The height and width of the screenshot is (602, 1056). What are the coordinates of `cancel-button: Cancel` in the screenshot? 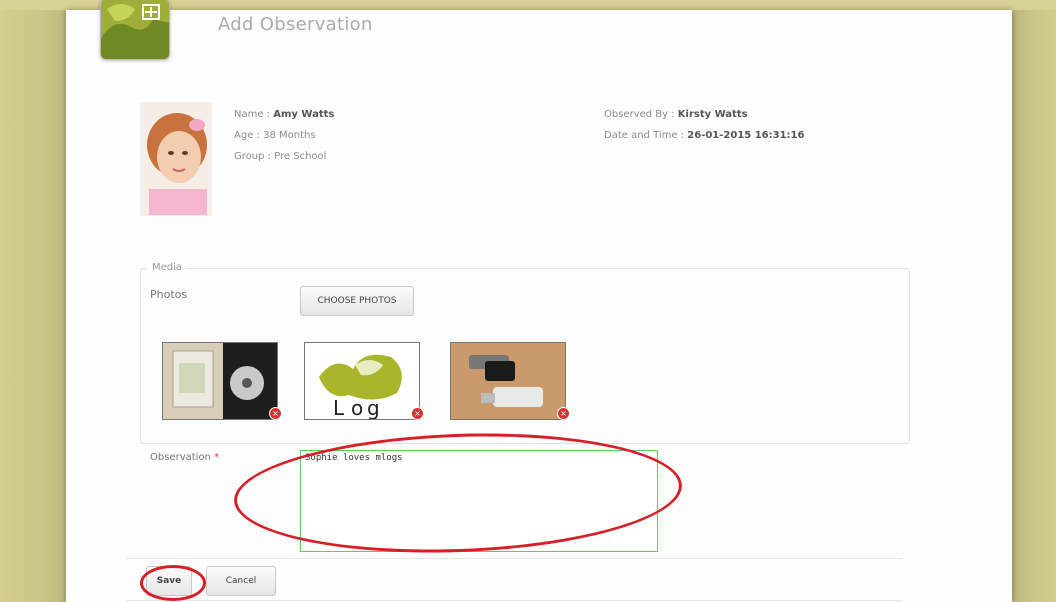 It's located at (241, 581).